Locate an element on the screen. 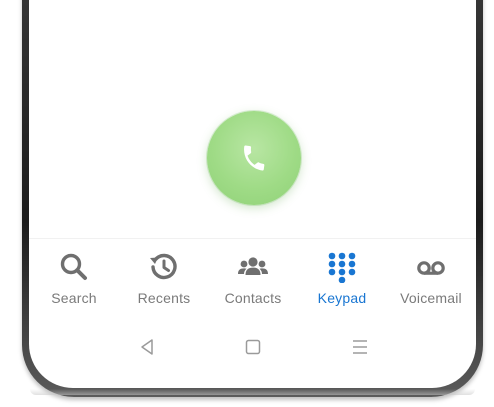 This screenshot has height=407, width=494. tab-label: Keypad is located at coordinates (342, 298).